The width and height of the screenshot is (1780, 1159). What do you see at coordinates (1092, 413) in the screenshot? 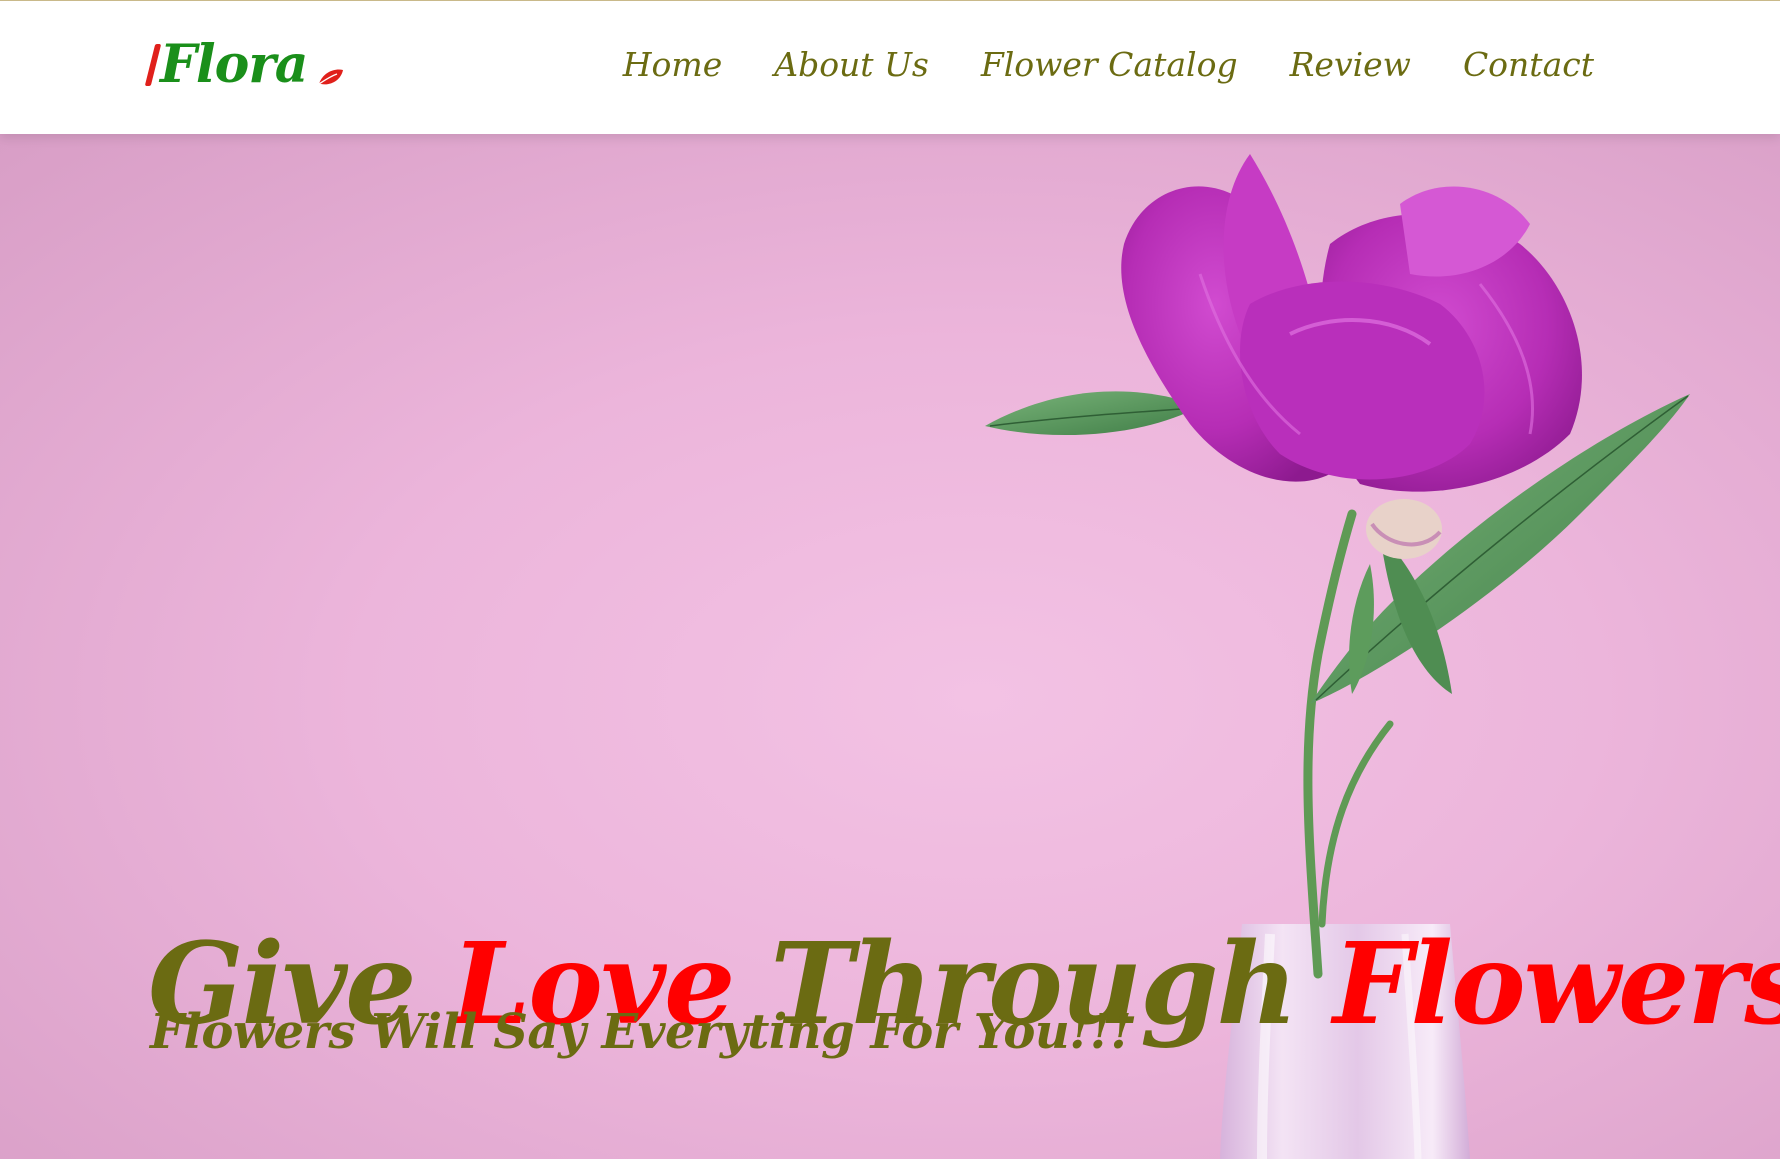
I see `leaf-left` at bounding box center [1092, 413].